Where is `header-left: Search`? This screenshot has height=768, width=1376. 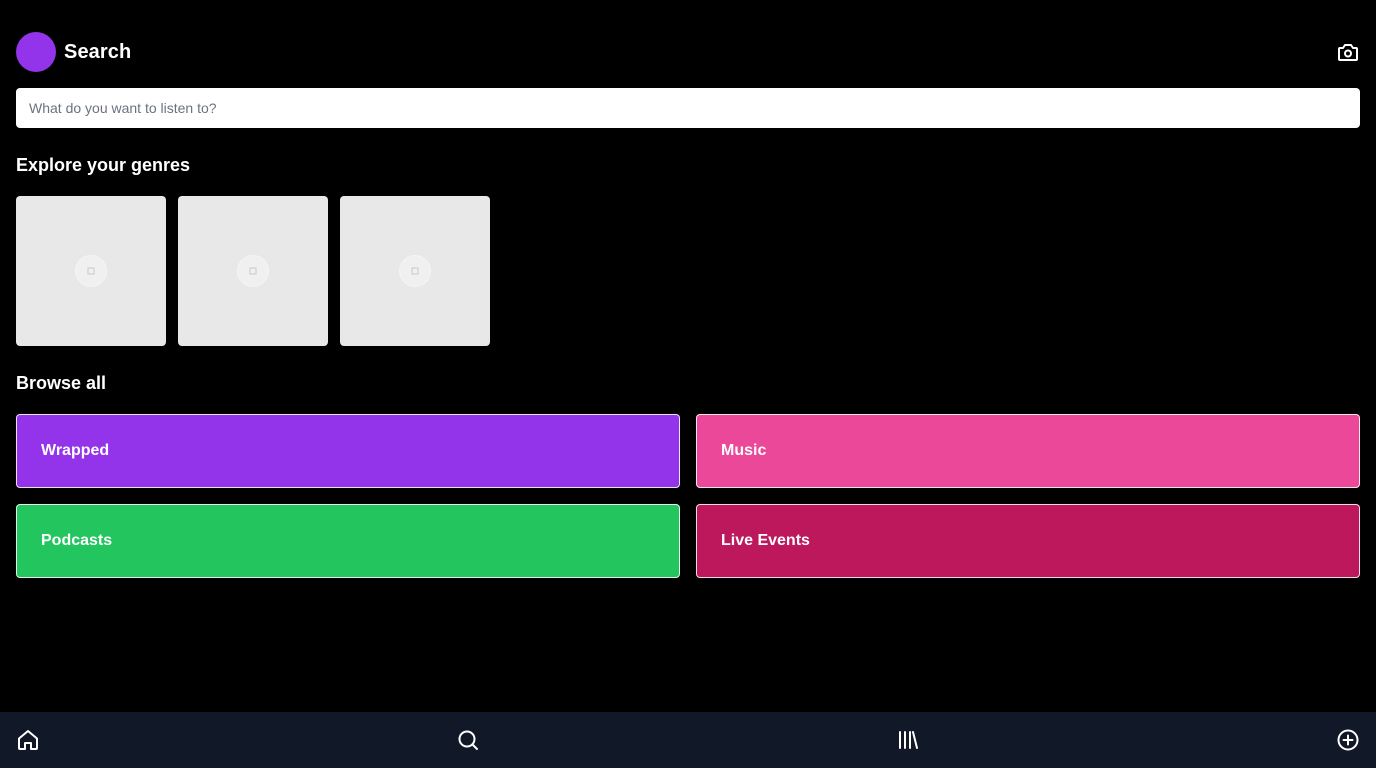 header-left: Search is located at coordinates (73, 52).